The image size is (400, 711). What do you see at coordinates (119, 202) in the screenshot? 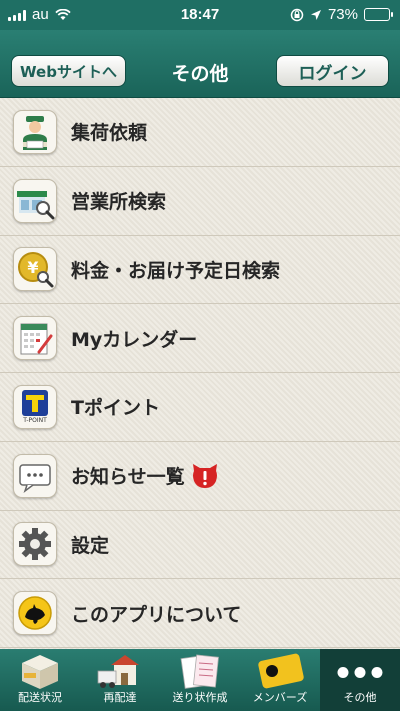
I see `menu-item-label: 営業所検索` at bounding box center [119, 202].